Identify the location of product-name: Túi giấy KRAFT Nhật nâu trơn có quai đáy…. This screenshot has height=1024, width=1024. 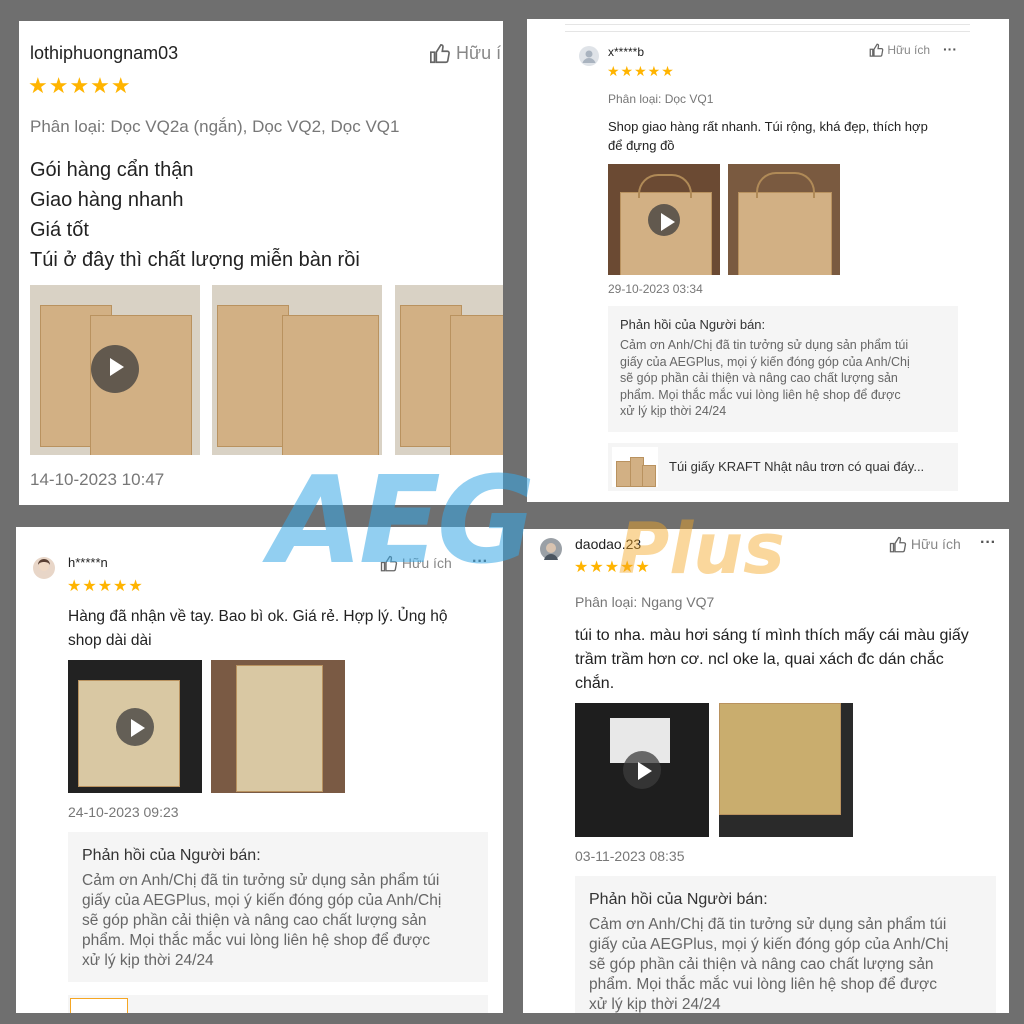
(796, 466).